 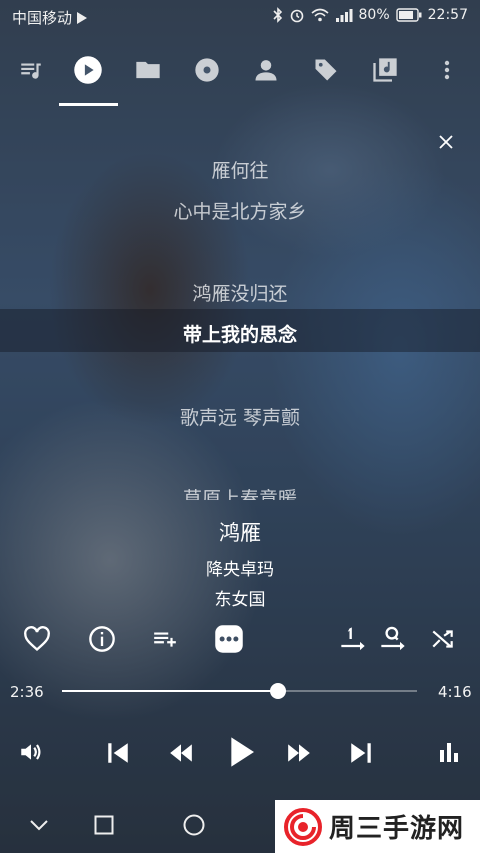 I want to click on lyric-line-current: 带上我的思念, so click(x=239, y=335).